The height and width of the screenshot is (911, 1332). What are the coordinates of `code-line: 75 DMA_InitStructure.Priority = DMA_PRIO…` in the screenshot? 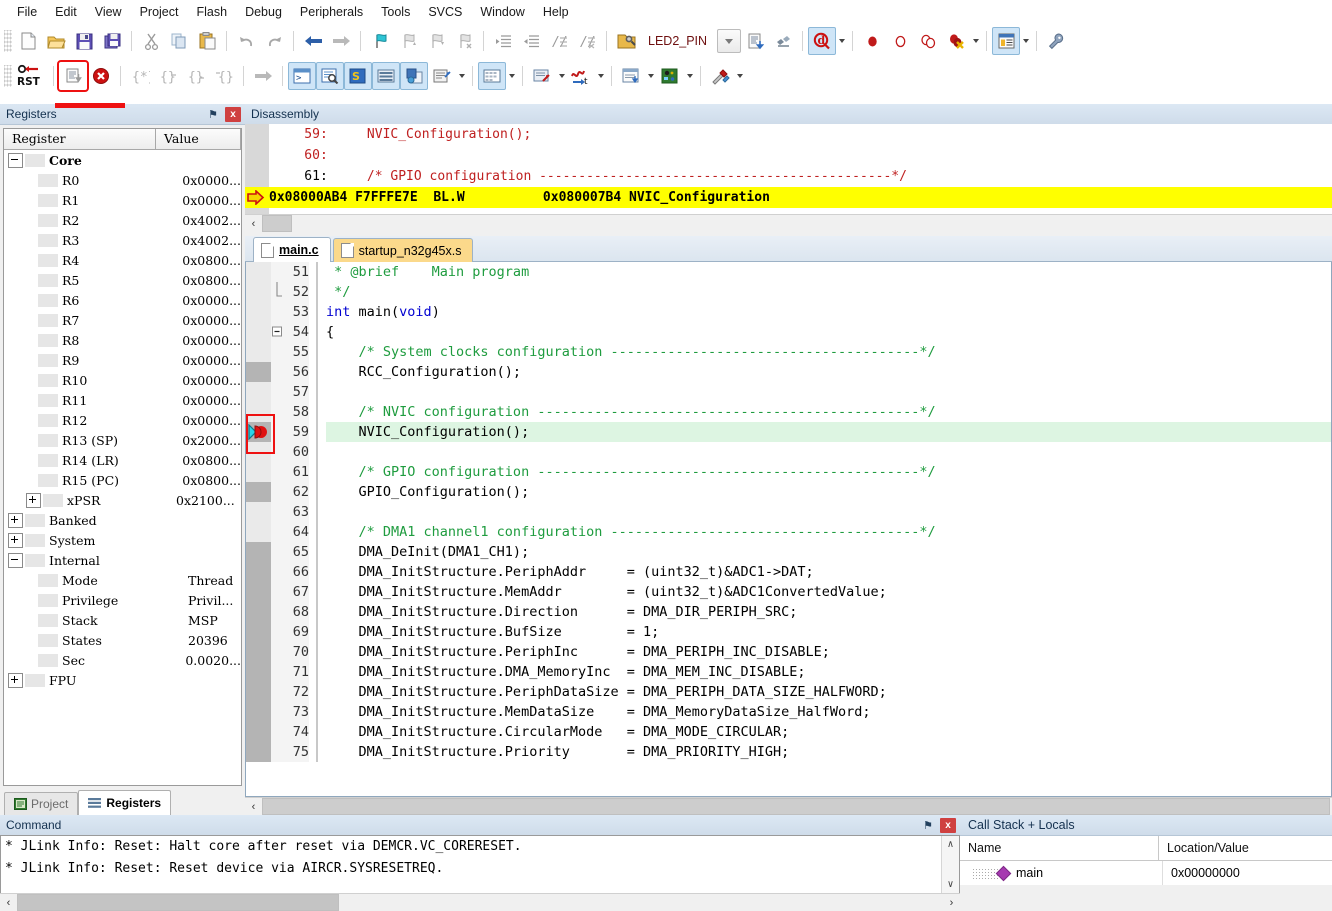 It's located at (788, 752).